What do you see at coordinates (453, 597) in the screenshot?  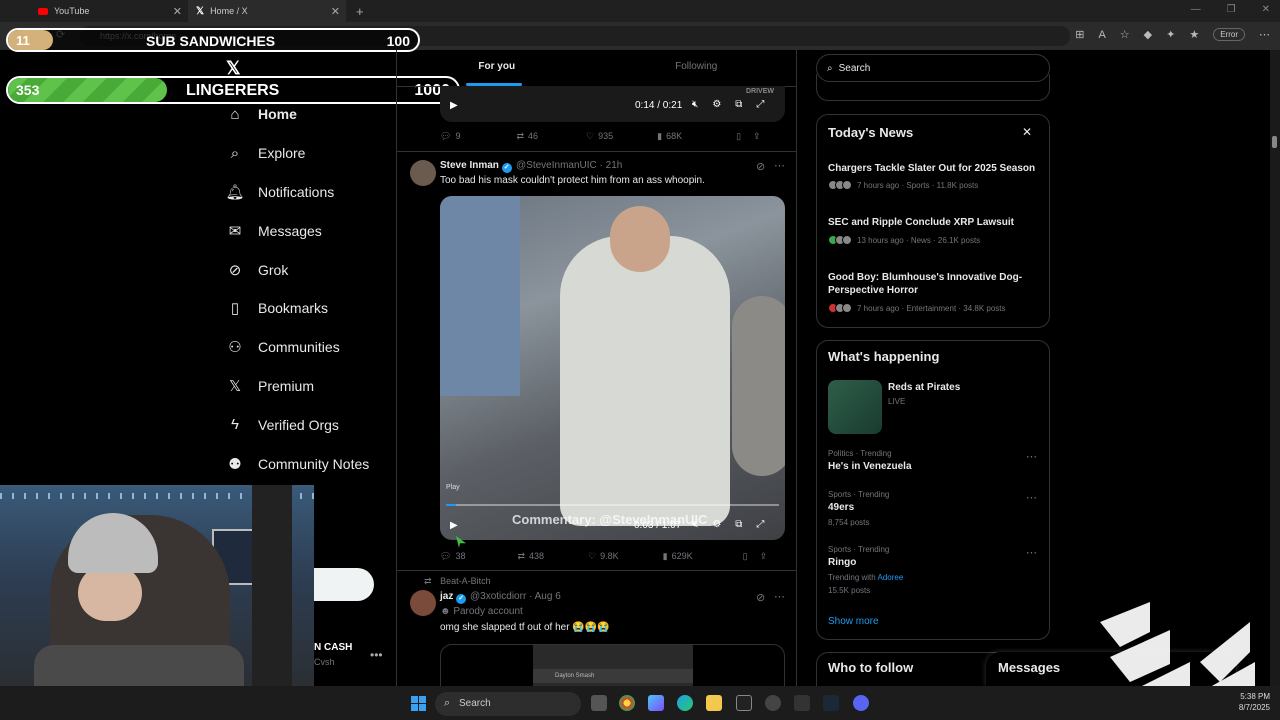 I see `tweet-author: jaz ✓` at bounding box center [453, 597].